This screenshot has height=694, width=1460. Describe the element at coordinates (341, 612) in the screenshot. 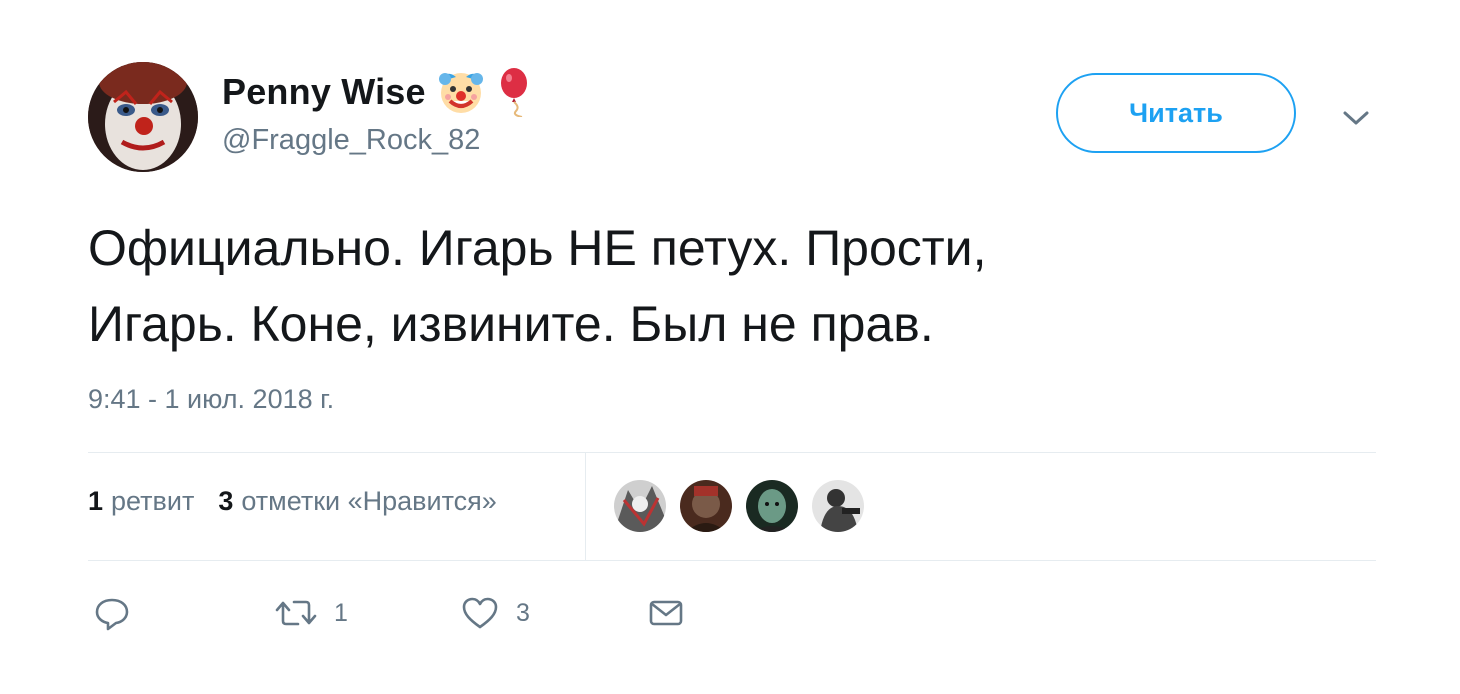

I see `retweet-count: 1` at that location.